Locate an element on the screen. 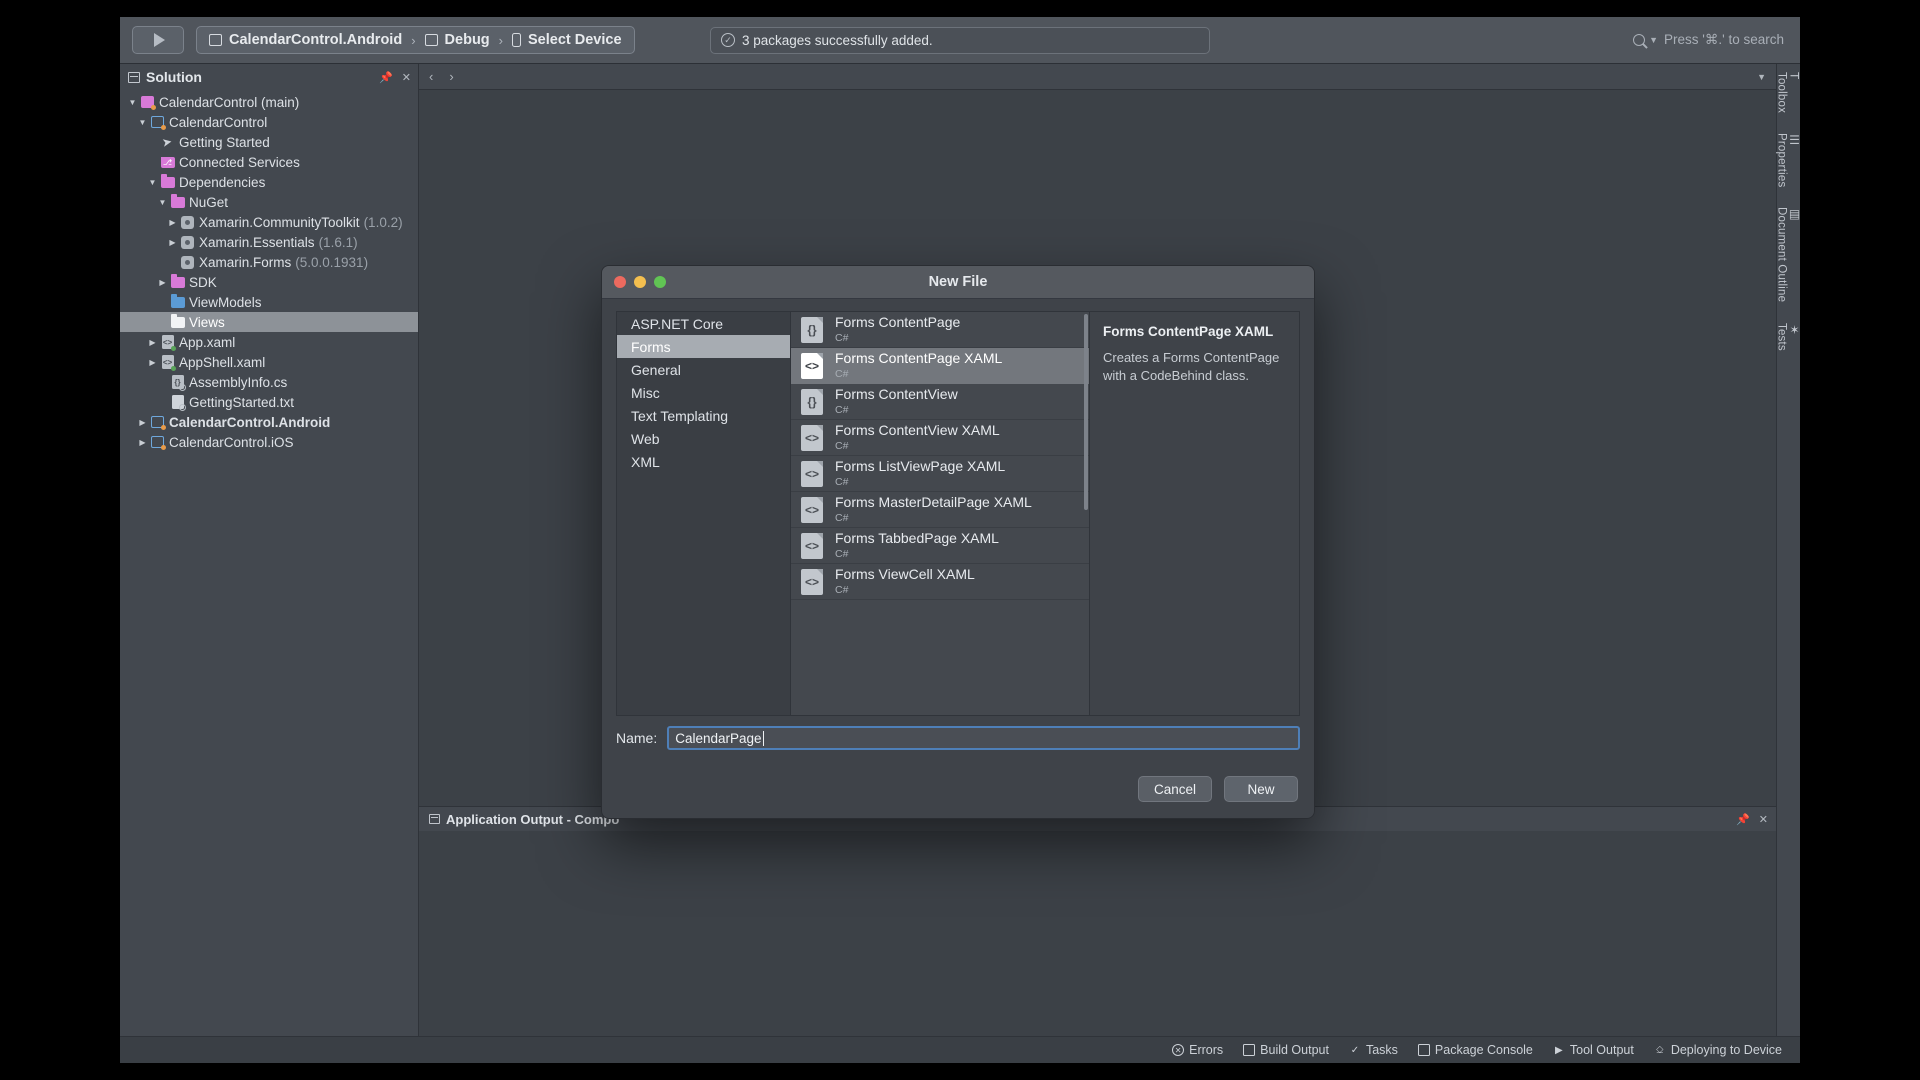  global-search: ▼ Press '⌘.' to search is located at coordinates (1708, 40).